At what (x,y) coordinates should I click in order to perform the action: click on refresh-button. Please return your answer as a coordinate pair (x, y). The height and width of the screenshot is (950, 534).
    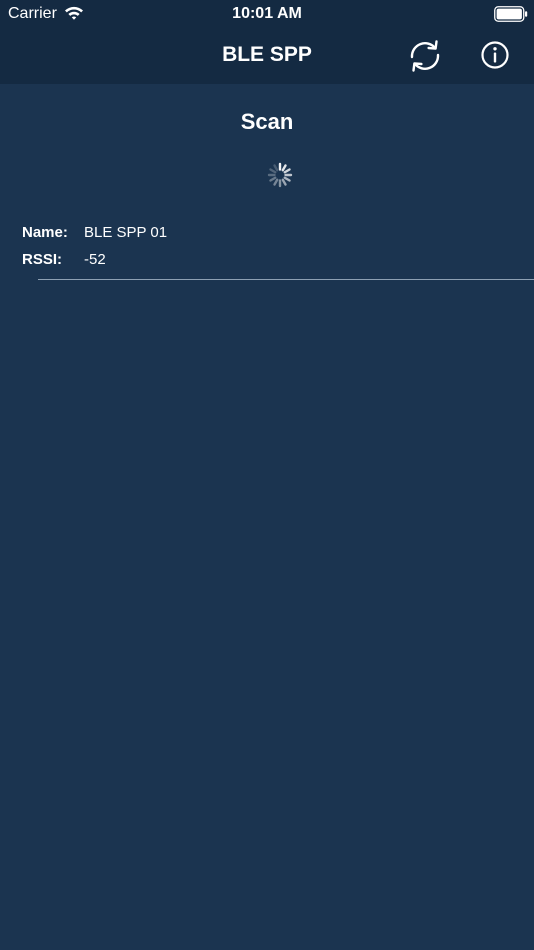
    Looking at the image, I should click on (425, 56).